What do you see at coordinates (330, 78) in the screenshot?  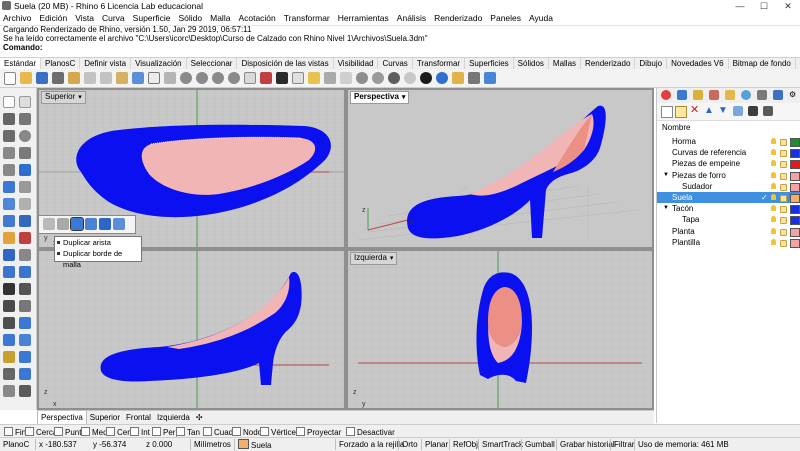 I see `layer-icon` at bounding box center [330, 78].